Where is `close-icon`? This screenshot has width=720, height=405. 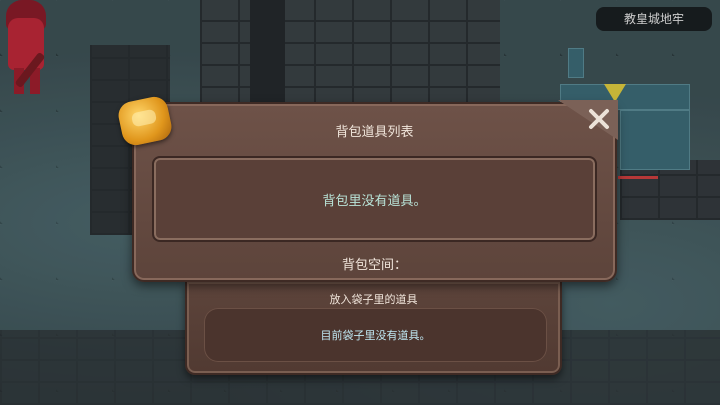
close-icon is located at coordinates (599, 119).